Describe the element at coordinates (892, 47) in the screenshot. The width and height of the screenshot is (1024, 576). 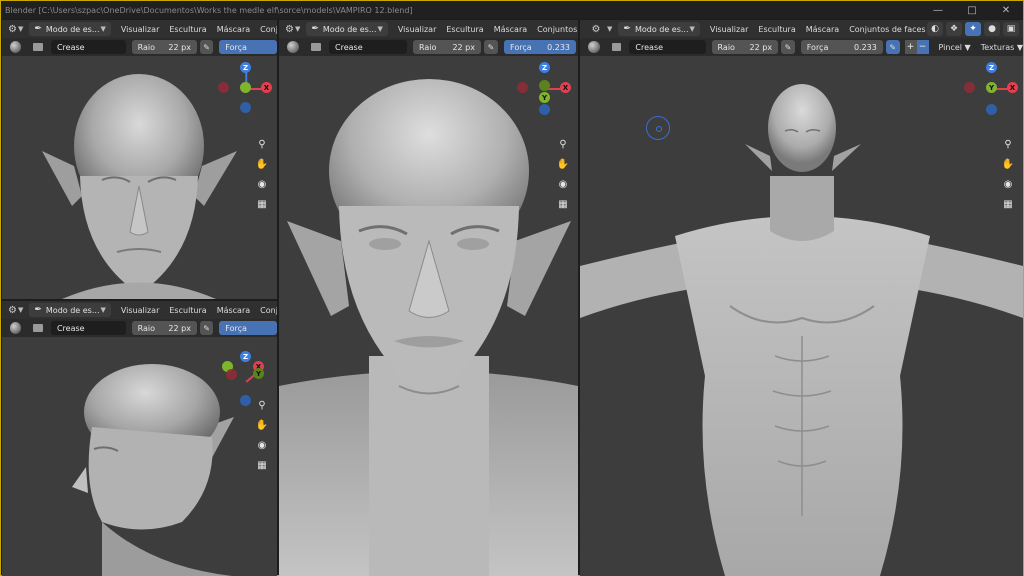
I see `strength-pressure-icon: ✎` at that location.